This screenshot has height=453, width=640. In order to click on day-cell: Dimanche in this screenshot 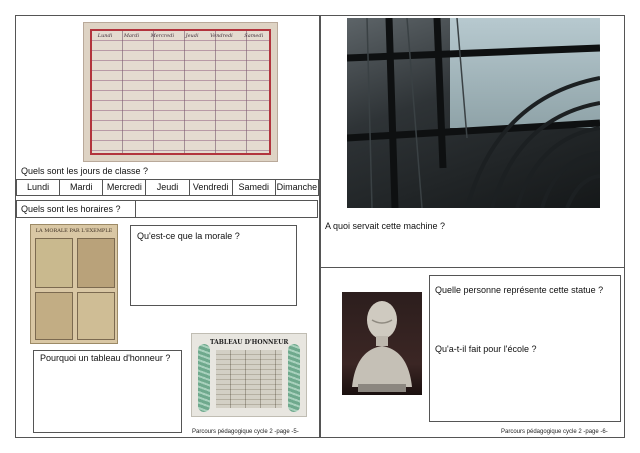, I will do `click(297, 187)`.